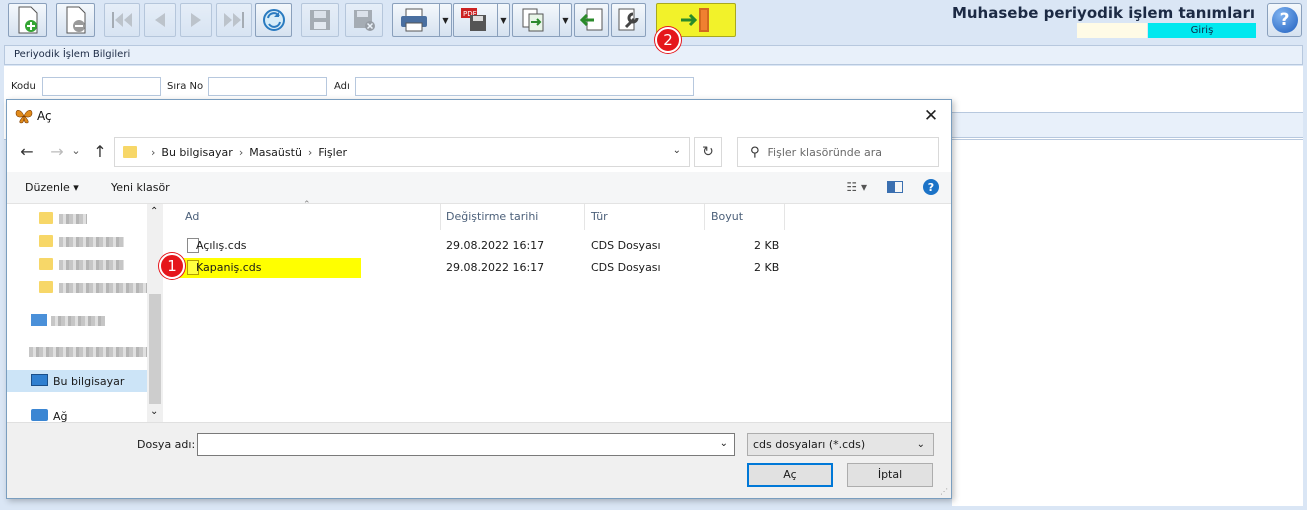  Describe the element at coordinates (931, 116) in the screenshot. I see `close-icon: ✕` at that location.